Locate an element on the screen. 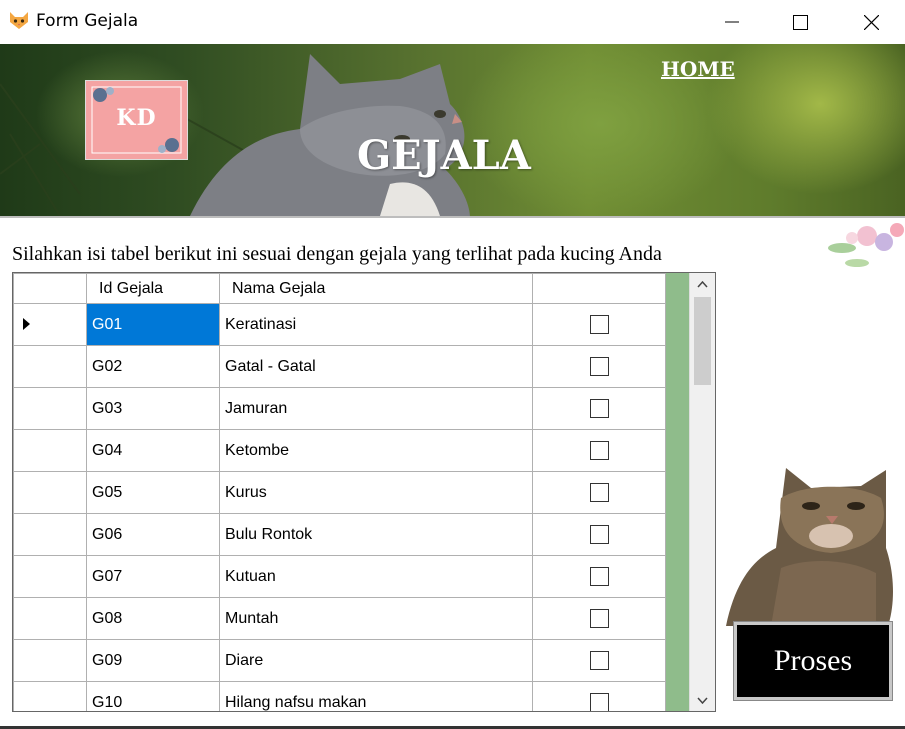  cat-face-icon is located at coordinates (19, 20).